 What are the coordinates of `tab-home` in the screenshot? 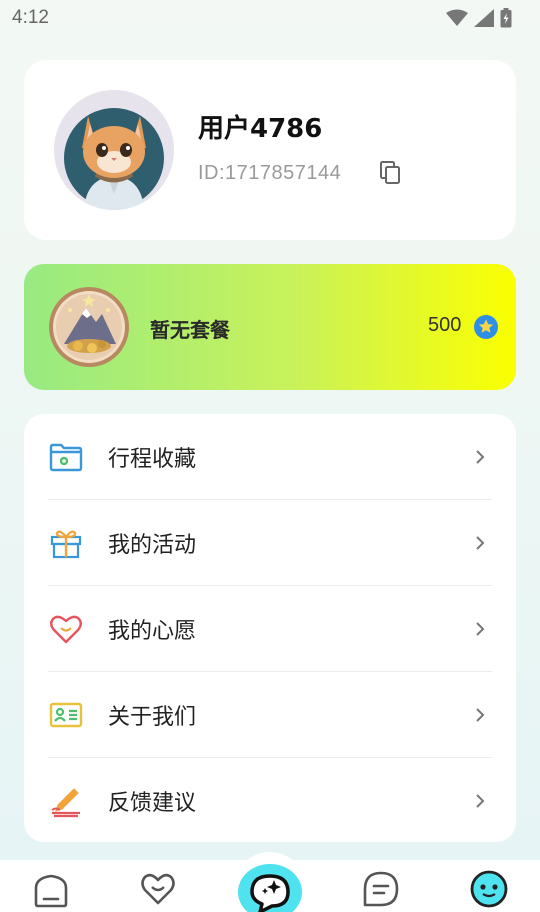 It's located at (51, 890).